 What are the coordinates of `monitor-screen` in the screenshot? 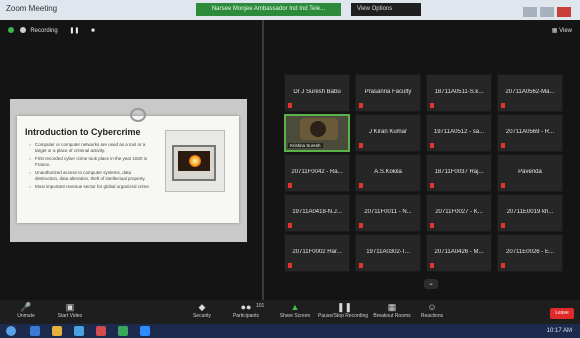 It's located at (194, 161).